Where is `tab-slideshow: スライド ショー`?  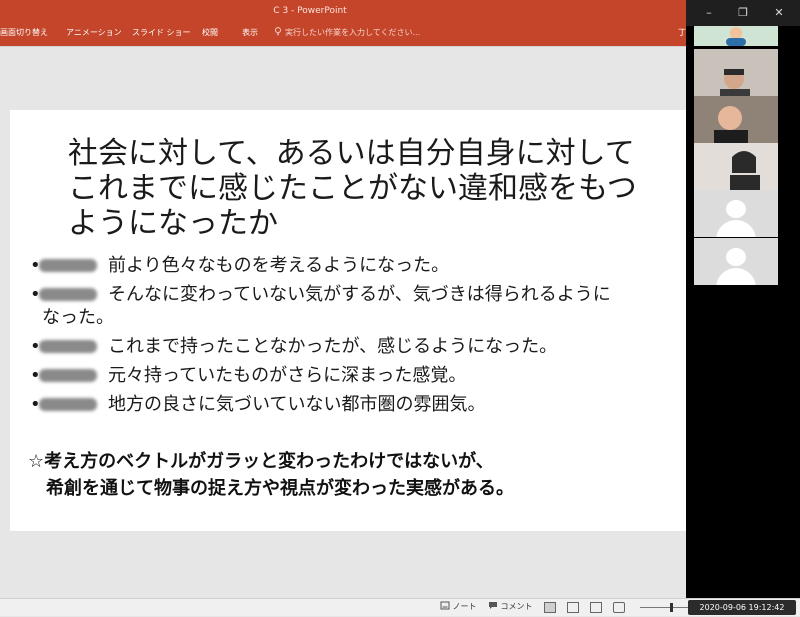 tab-slideshow: スライド ショー is located at coordinates (161, 34).